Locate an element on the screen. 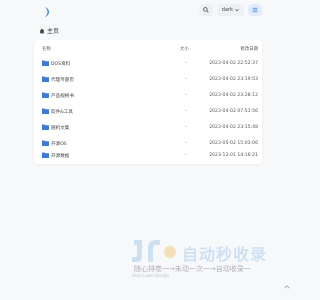 The height and width of the screenshot is (300, 320). theme-toggle: dark is located at coordinates (230, 10).